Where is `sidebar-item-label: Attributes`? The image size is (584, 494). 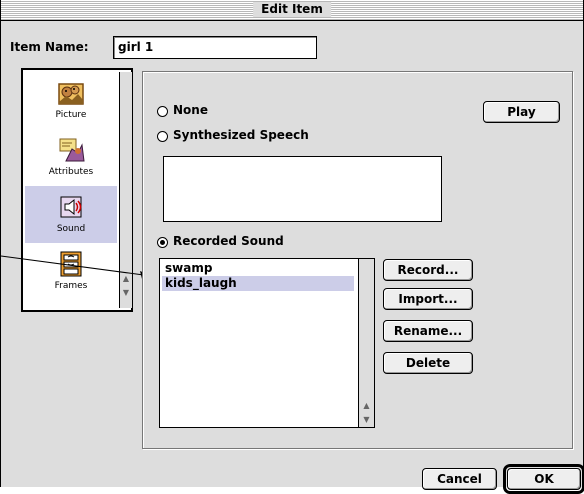
sidebar-item-label: Attributes is located at coordinates (71, 172).